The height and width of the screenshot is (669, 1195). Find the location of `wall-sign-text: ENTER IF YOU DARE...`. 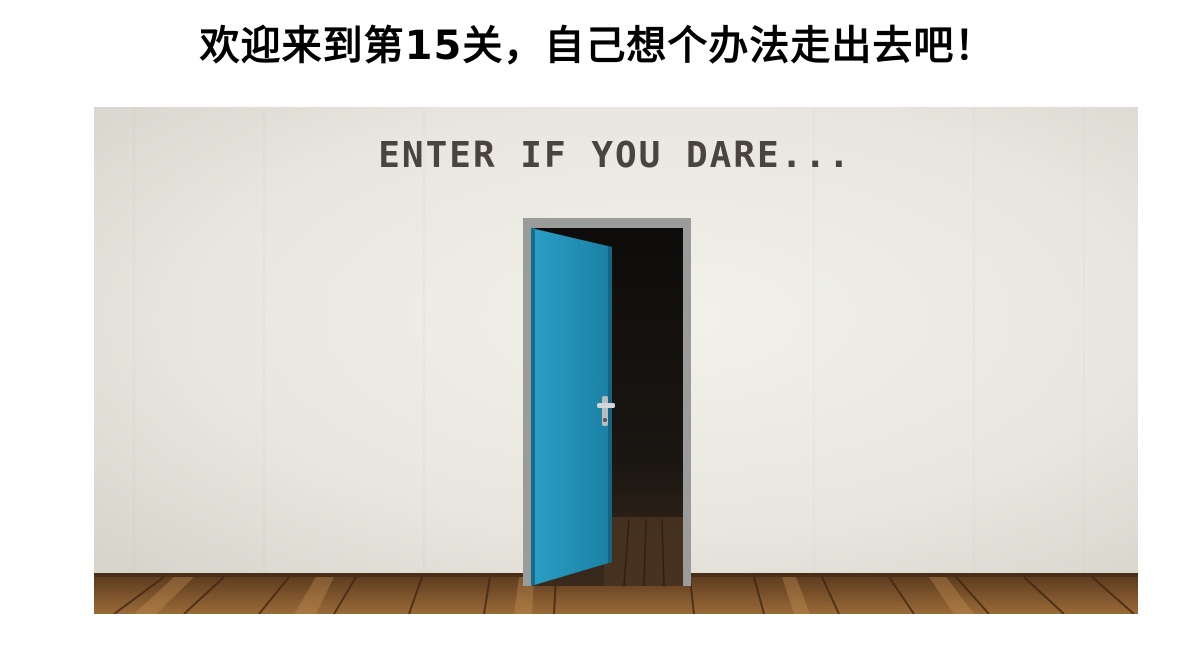

wall-sign-text: ENTER IF YOU DARE... is located at coordinates (614, 155).